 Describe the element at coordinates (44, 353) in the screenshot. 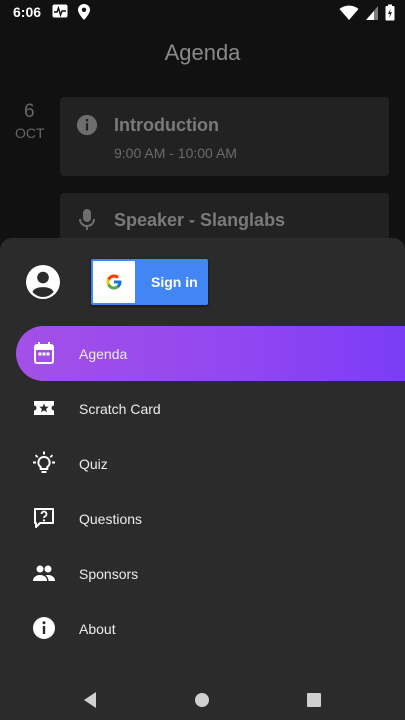

I see `calendar-icon` at that location.